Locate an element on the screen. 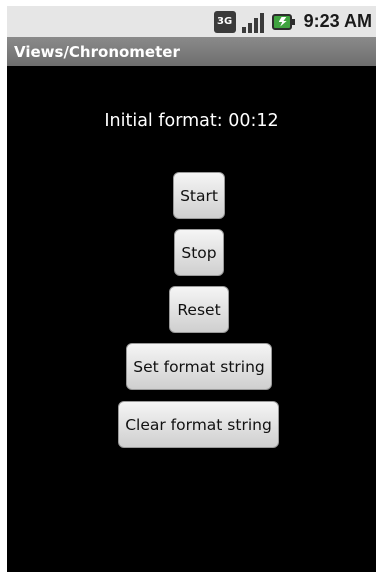 The height and width of the screenshot is (579, 383). status-bar: 3G 9:23 AM is located at coordinates (191, 21).